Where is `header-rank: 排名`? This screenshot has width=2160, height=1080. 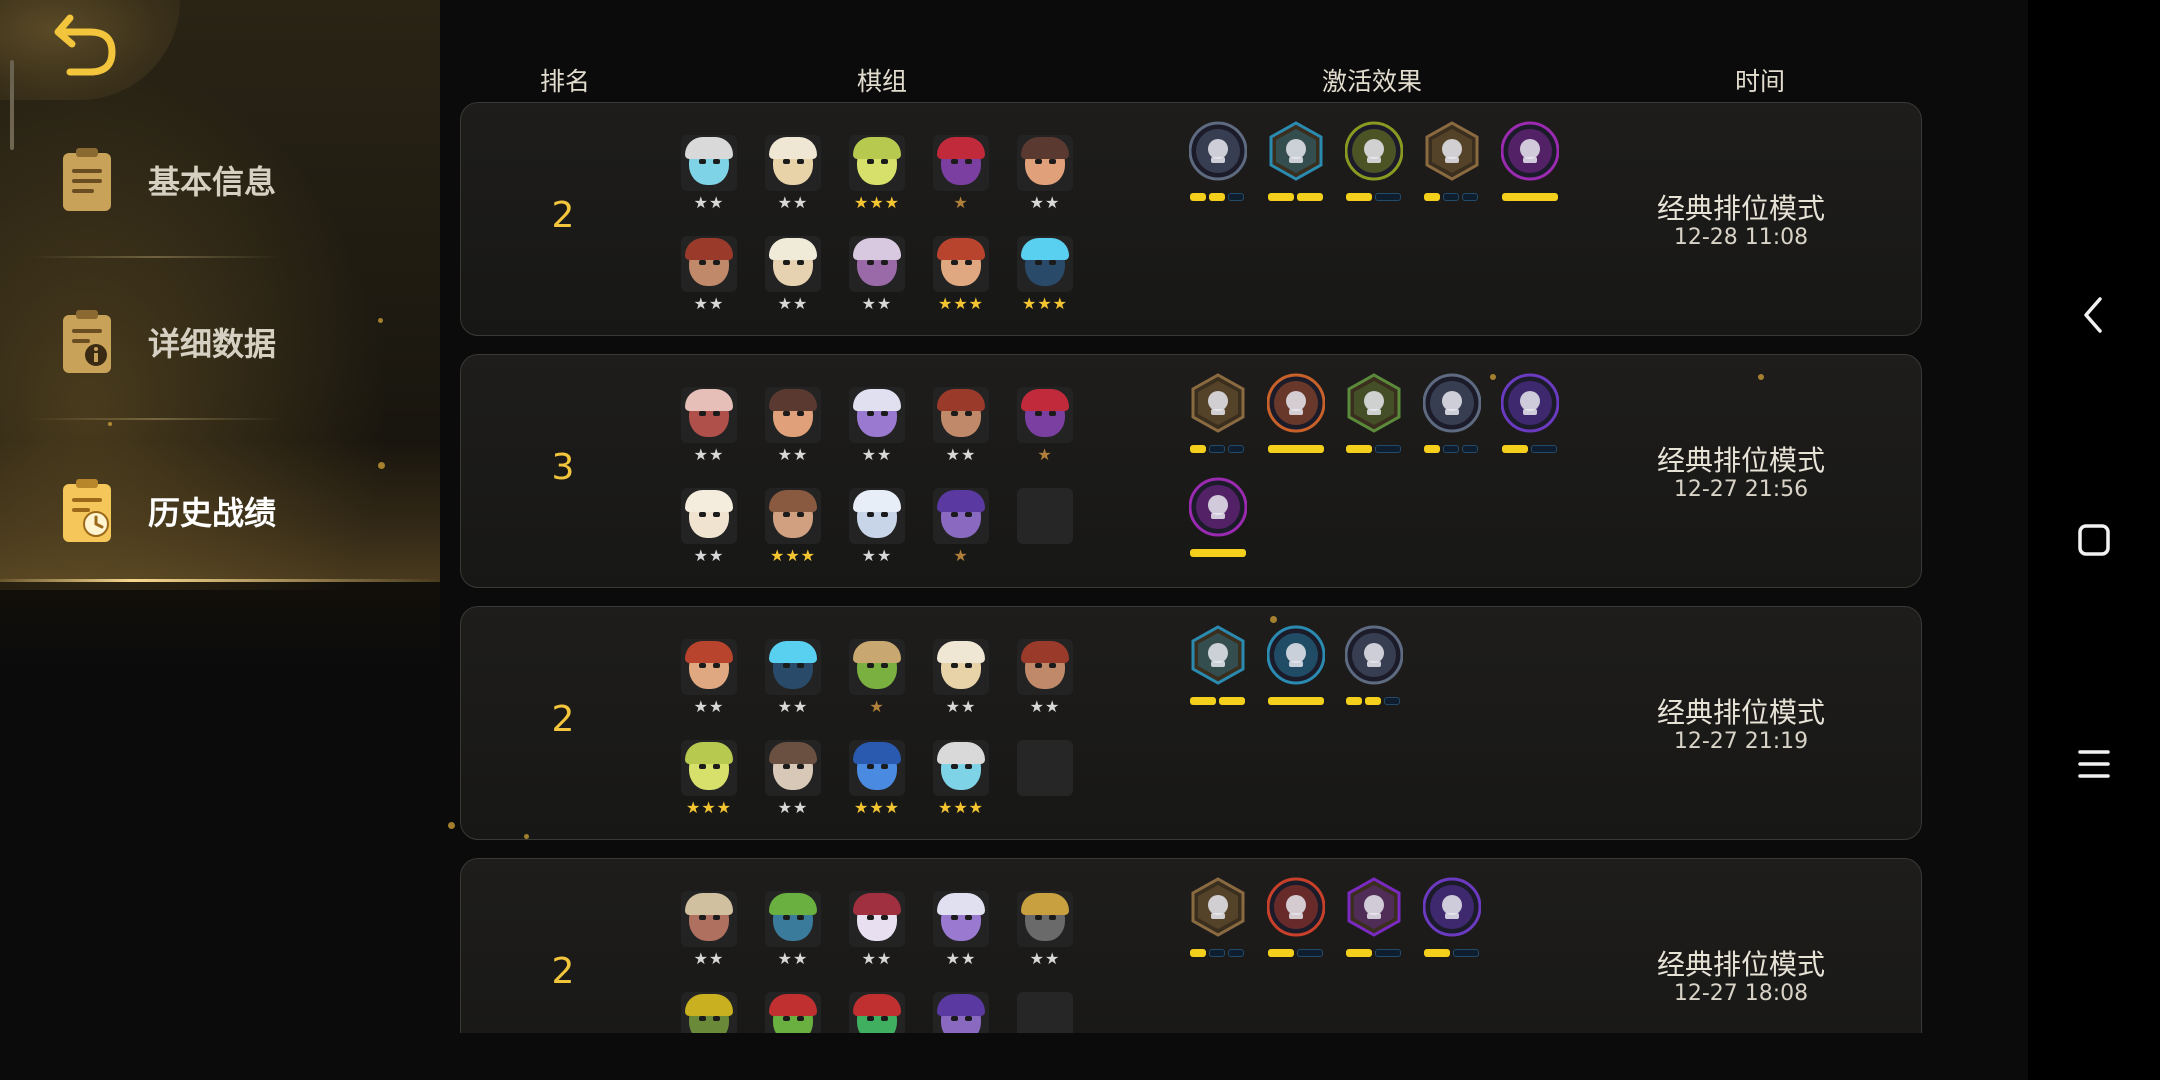 header-rank: 排名 is located at coordinates (565, 81).